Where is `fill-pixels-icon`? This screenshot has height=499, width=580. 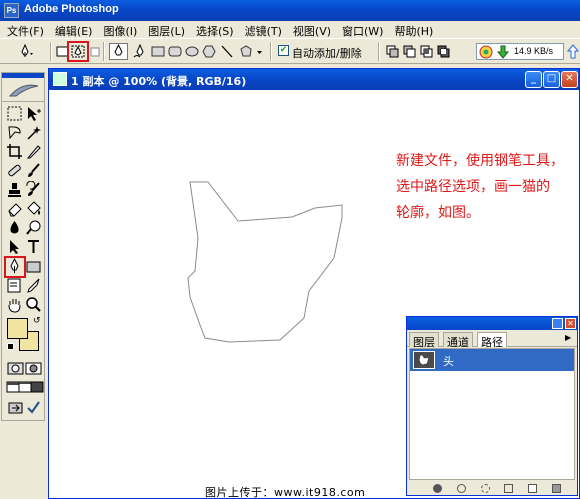 fill-pixels-icon is located at coordinates (95, 51).